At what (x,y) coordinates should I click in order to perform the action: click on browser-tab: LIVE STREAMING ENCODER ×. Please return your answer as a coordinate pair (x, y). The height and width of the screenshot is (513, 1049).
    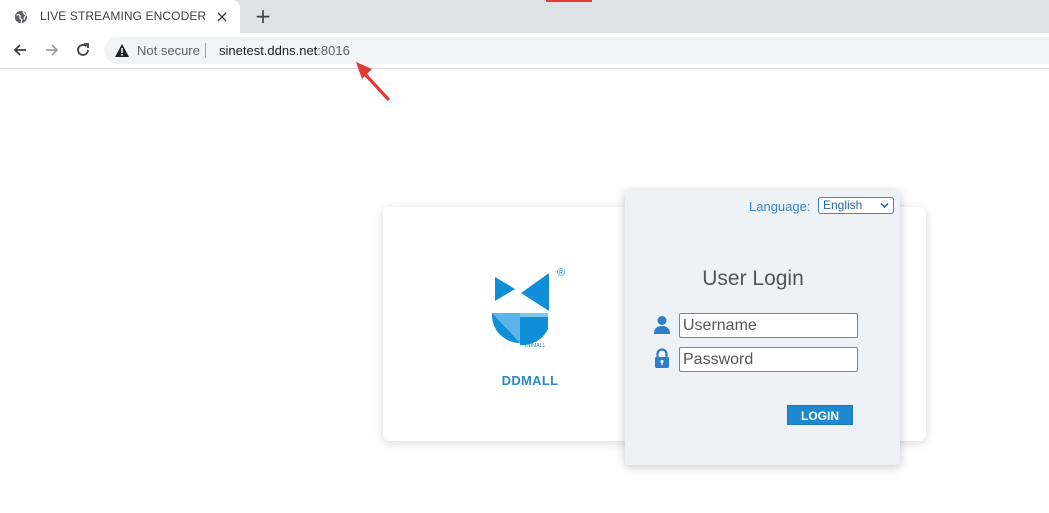
    Looking at the image, I should click on (120, 16).